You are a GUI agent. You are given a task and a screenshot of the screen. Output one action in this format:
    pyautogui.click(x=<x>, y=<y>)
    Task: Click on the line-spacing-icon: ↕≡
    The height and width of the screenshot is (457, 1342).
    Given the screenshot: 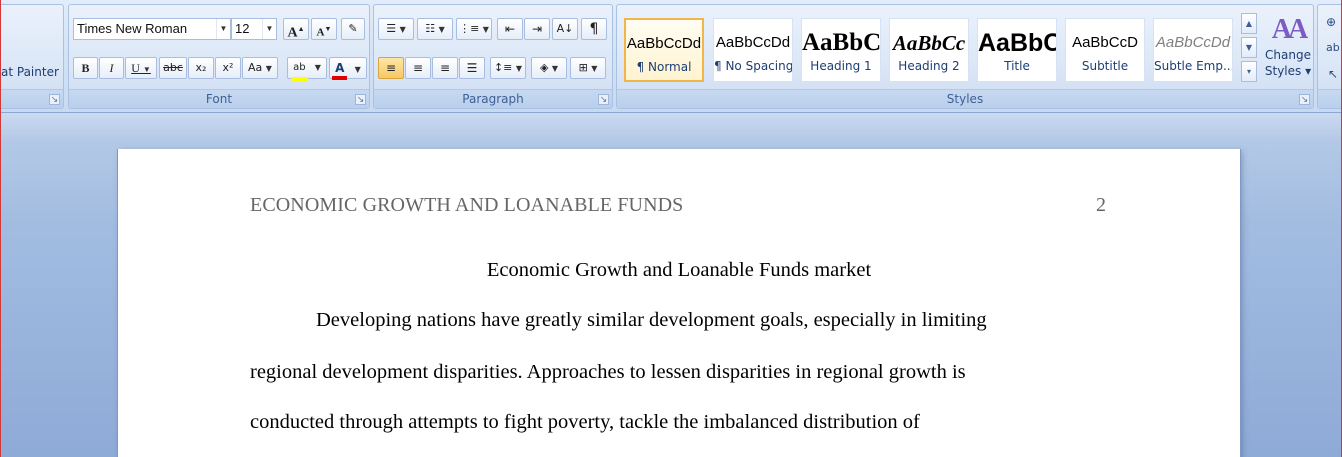 What is the action you would take?
    pyautogui.click(x=503, y=67)
    